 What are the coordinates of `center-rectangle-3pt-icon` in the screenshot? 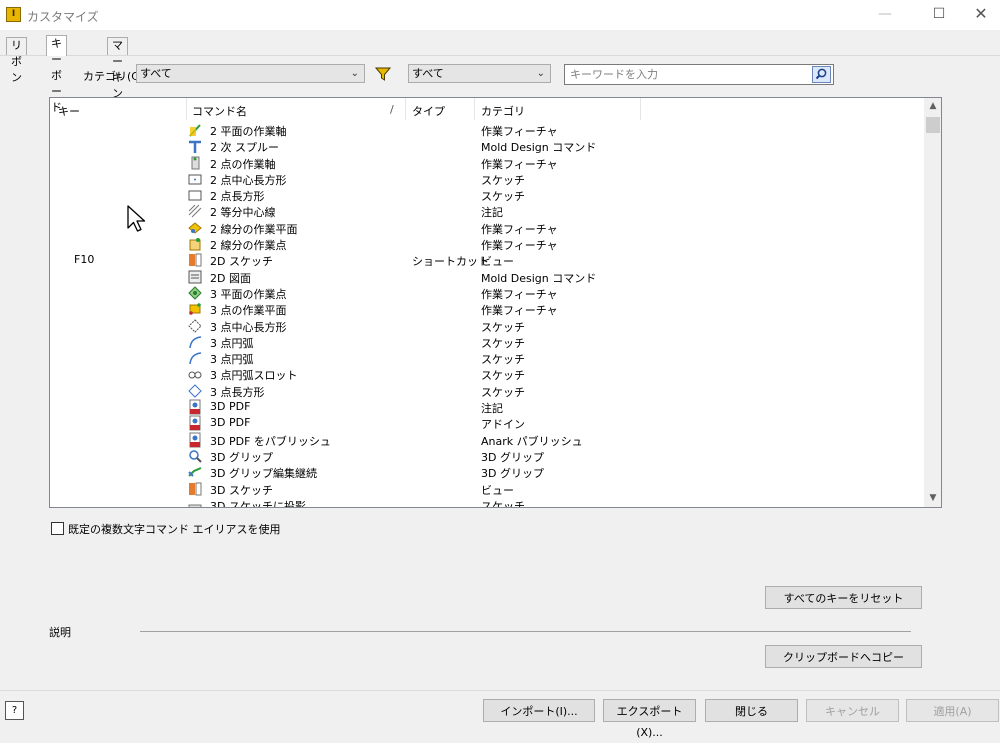 It's located at (195, 326).